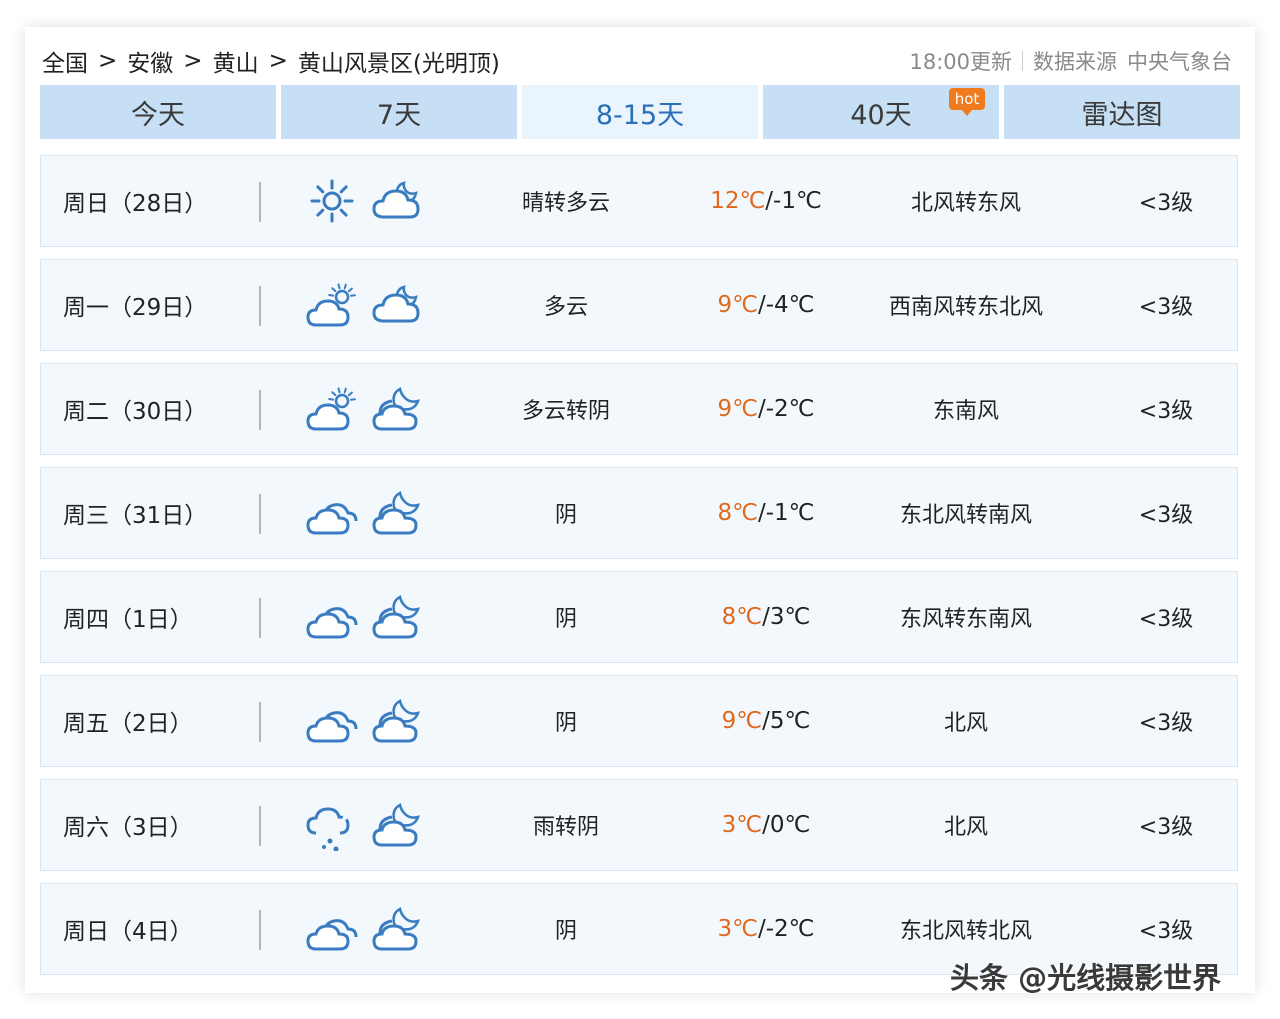  Describe the element at coordinates (1086, 978) in the screenshot. I see `watermark: 头条 @光线摄影世界` at that location.